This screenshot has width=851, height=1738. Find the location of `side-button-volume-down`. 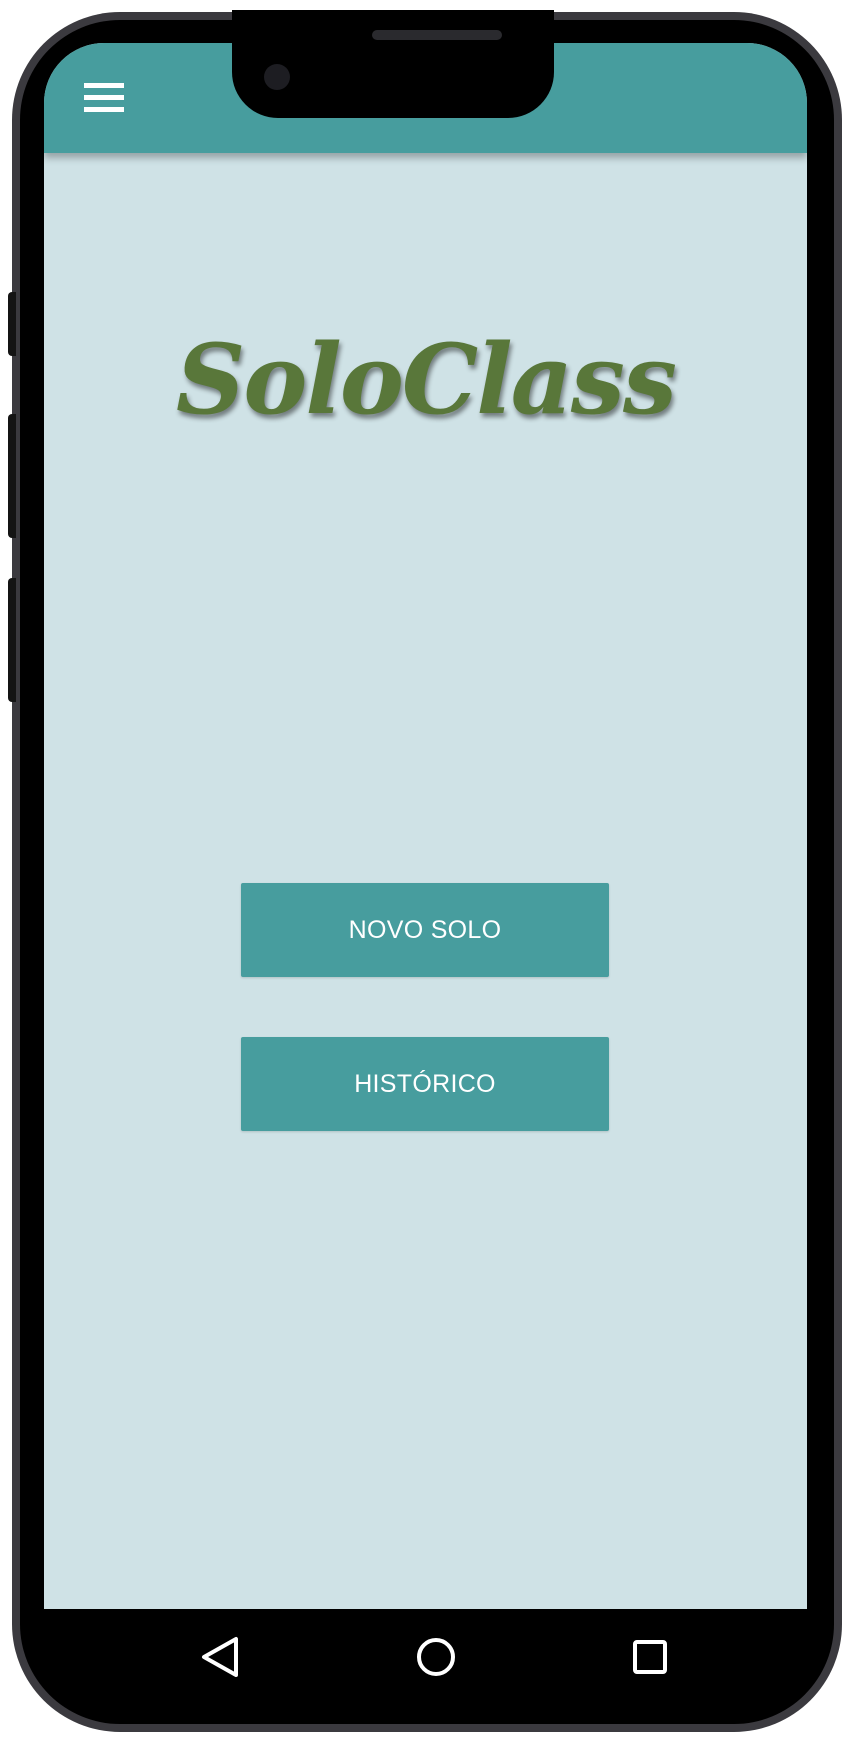

side-button-volume-down is located at coordinates (12, 640).